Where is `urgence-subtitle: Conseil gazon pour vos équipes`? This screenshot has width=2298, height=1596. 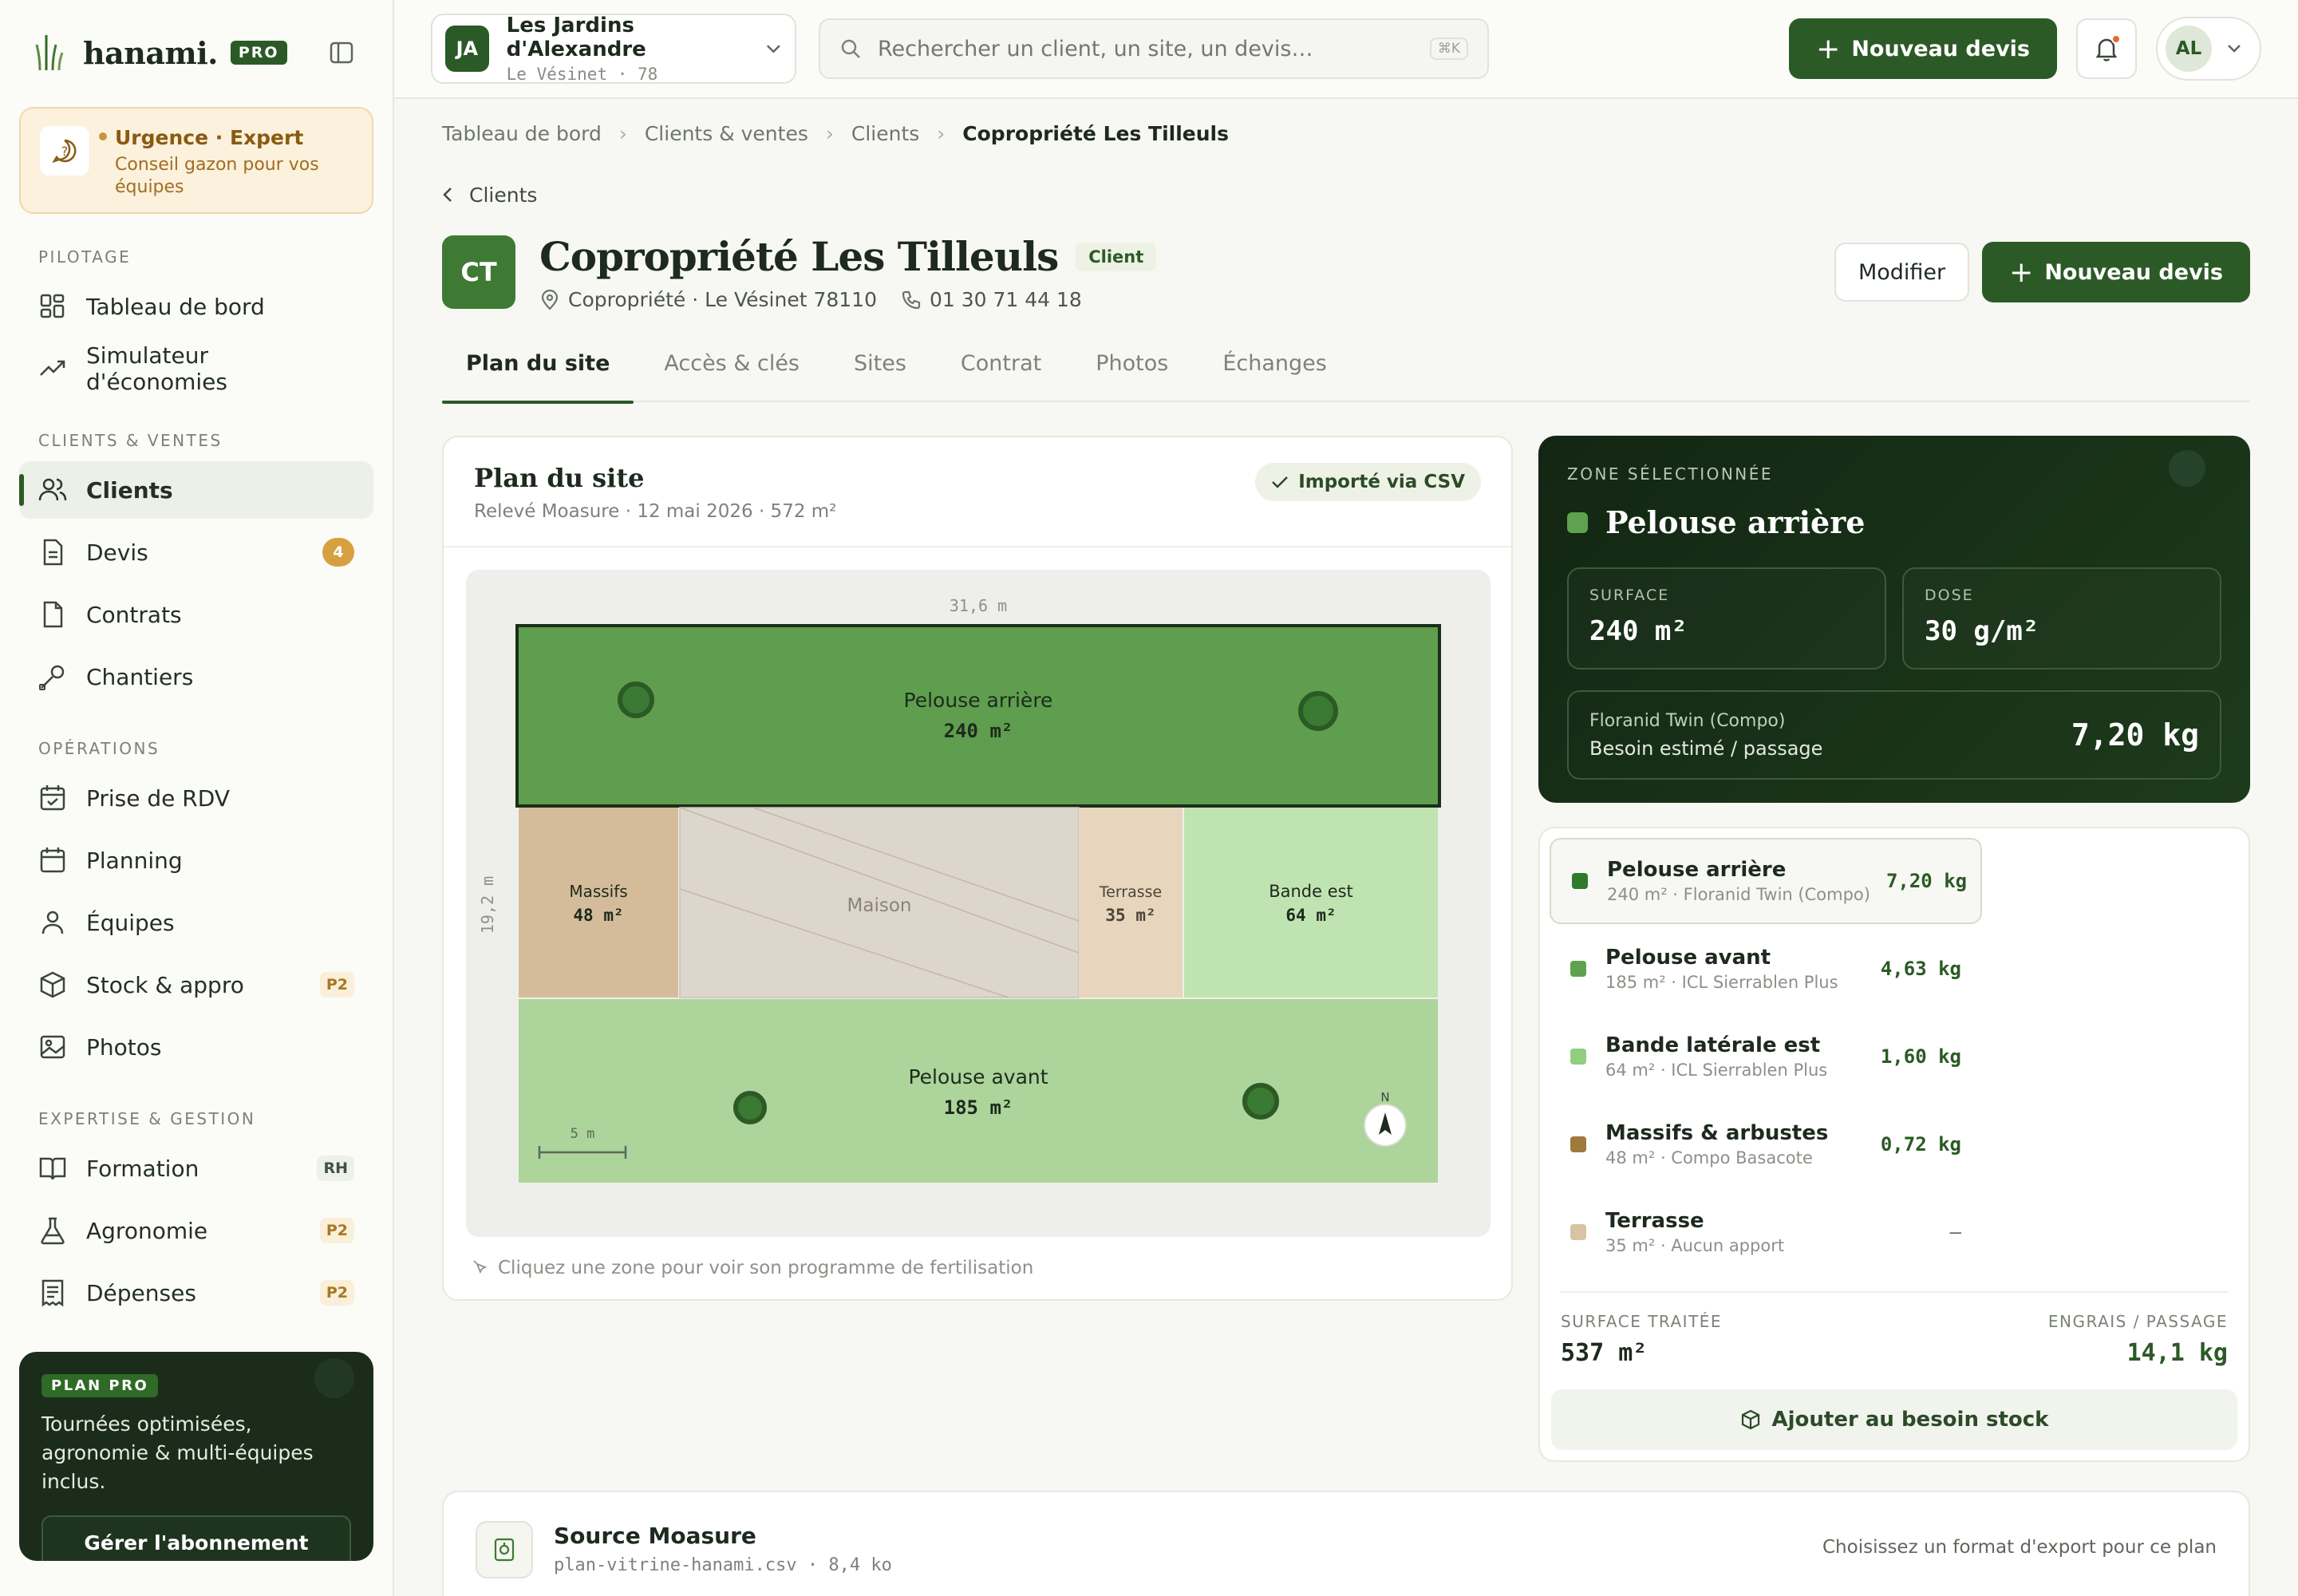
urgence-subtitle: Conseil gazon pour vos équipes is located at coordinates (217, 176).